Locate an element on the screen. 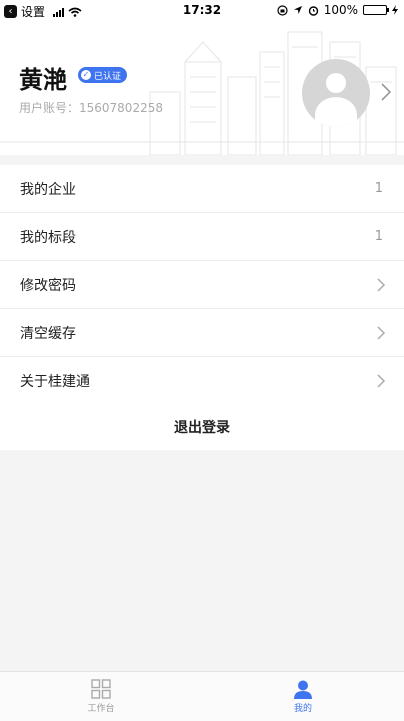 The image size is (404, 721). alarm-icon is located at coordinates (313, 10).